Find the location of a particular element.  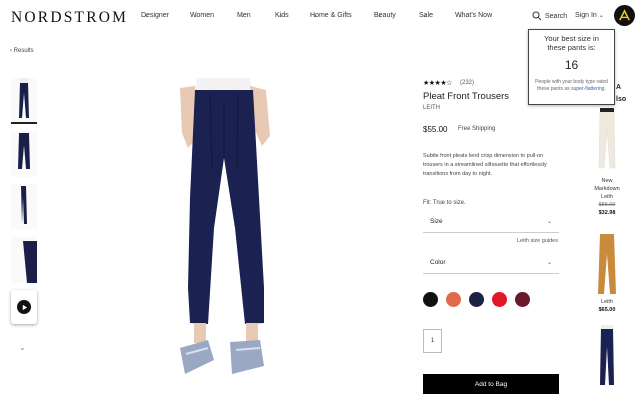

rating-stars: ★★★★☆ is located at coordinates (437, 83).